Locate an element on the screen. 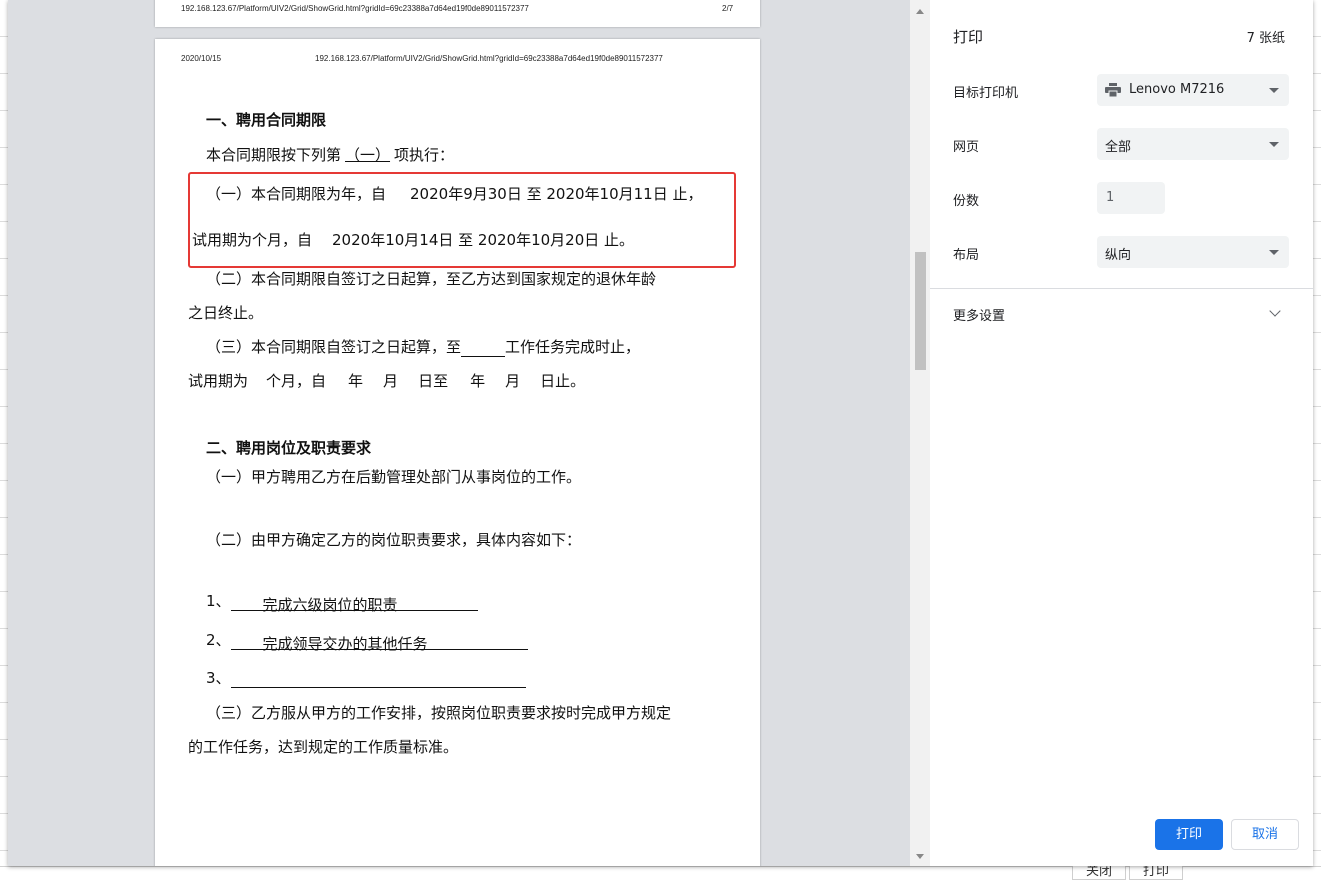 The height and width of the screenshot is (880, 1321). section-2-para-1: （一）甲方聘用乙方在后勤管理处部门从事岗位的工作。 is located at coordinates (394, 477).